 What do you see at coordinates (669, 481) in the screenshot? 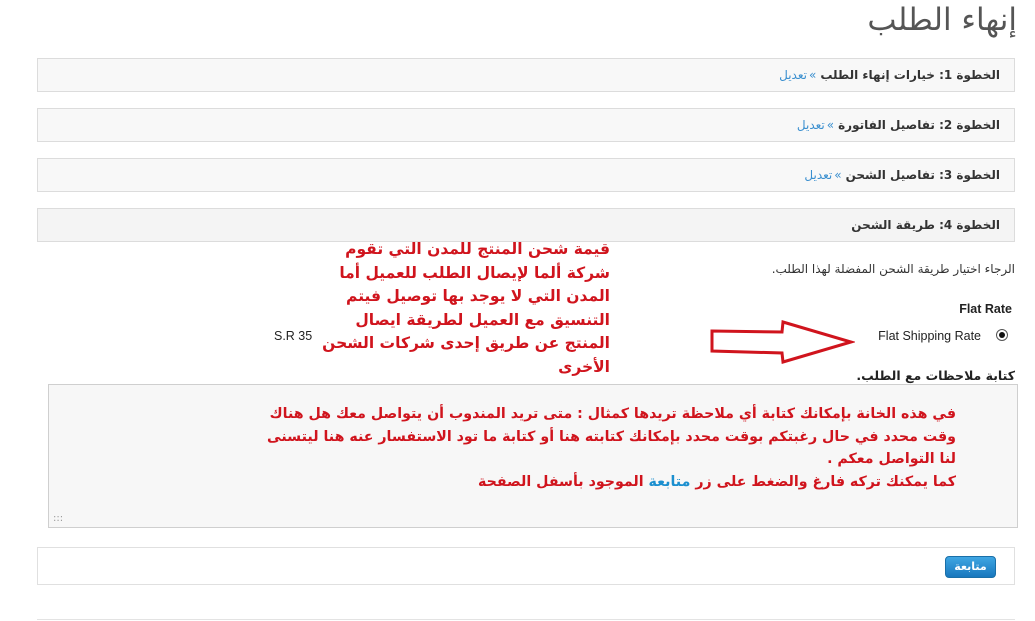
I see `comments-annotation-highlight: متابعة` at bounding box center [669, 481].